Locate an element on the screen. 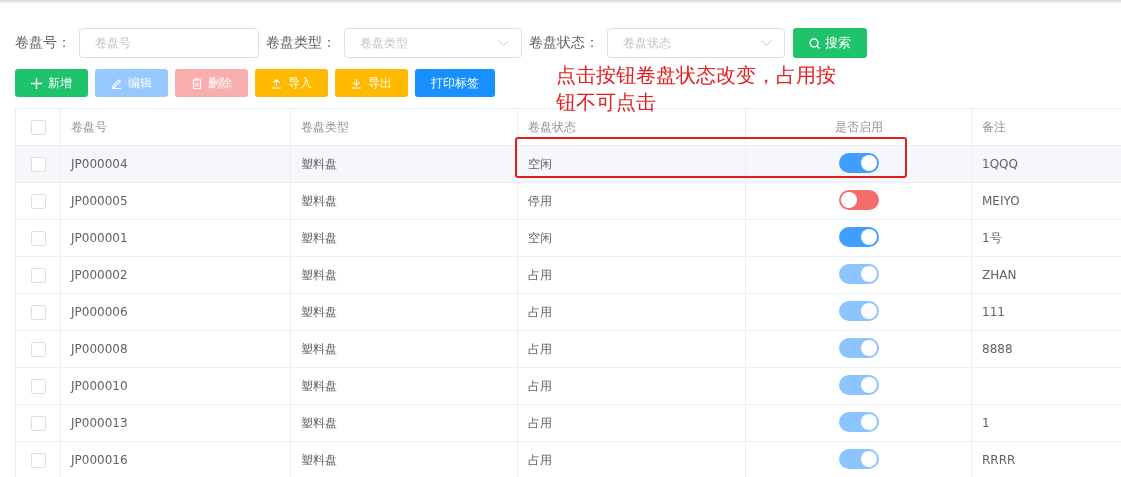  table-cell: JP000004 is located at coordinates (99, 164).